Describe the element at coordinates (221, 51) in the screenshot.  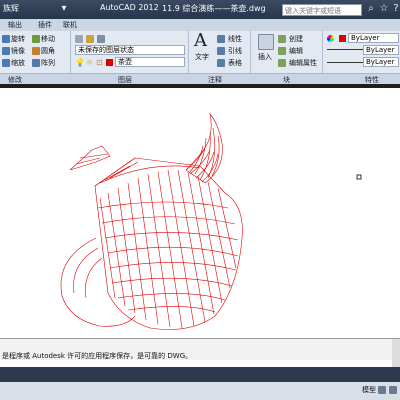
I see `leader-icon` at that location.